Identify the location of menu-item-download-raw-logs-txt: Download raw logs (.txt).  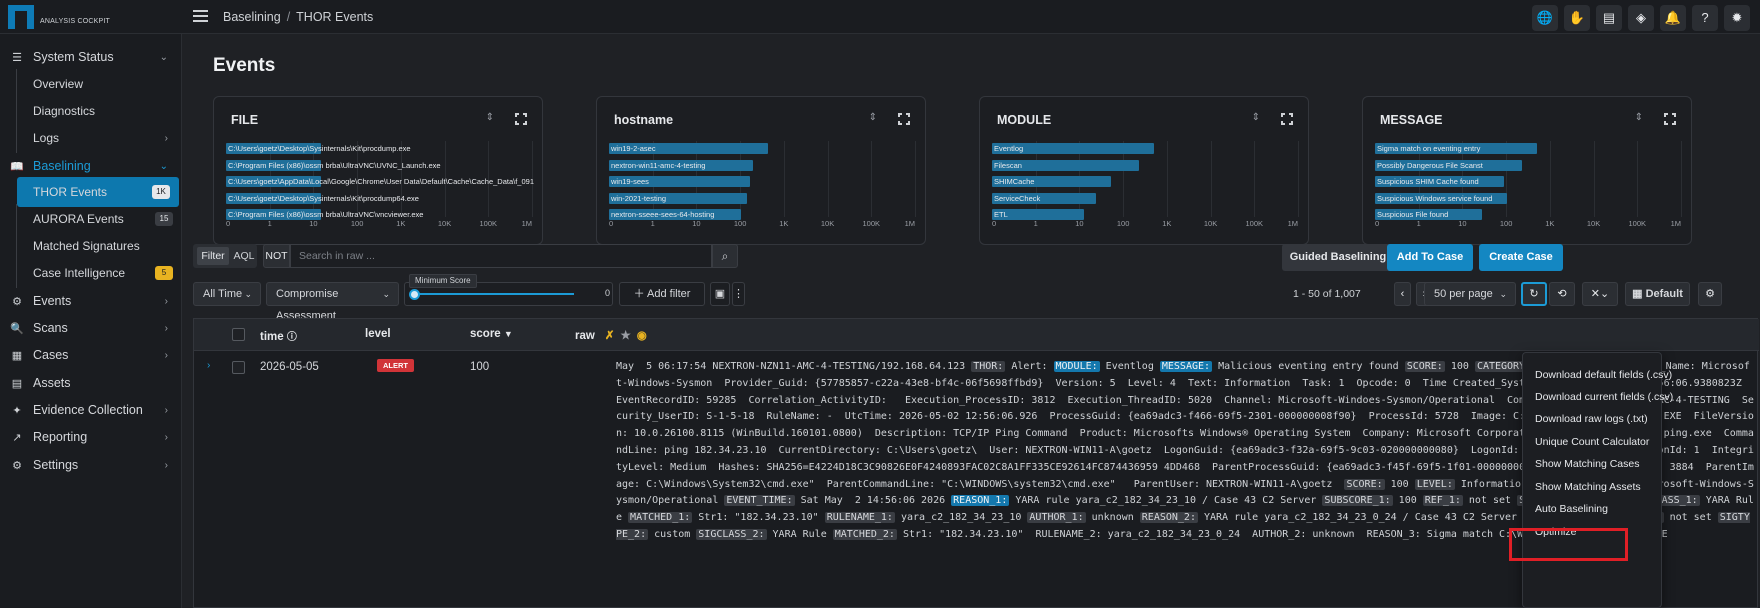
(1591, 419).